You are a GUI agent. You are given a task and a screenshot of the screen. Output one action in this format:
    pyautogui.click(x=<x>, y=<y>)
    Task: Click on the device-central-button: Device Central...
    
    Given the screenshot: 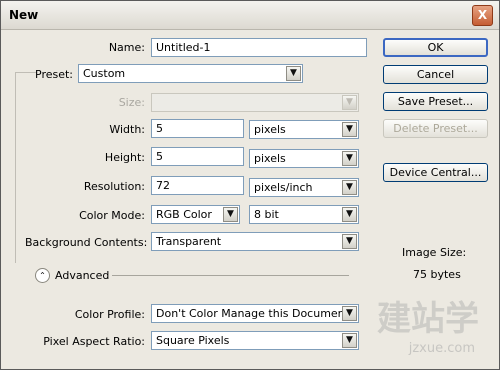 What is the action you would take?
    pyautogui.click(x=435, y=172)
    